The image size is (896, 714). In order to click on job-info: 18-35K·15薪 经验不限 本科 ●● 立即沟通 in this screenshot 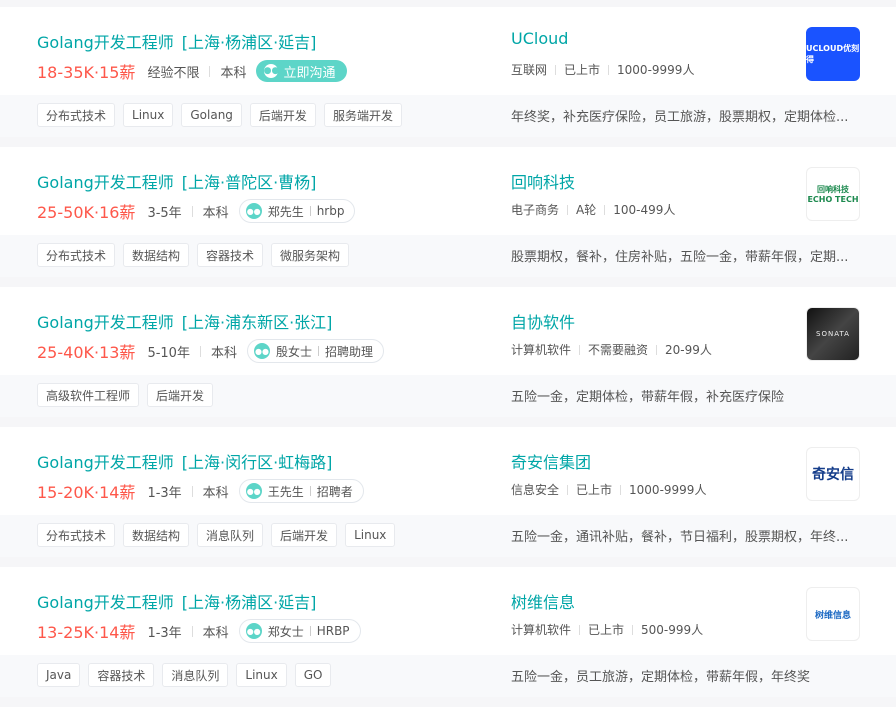, I will do `click(192, 71)`.